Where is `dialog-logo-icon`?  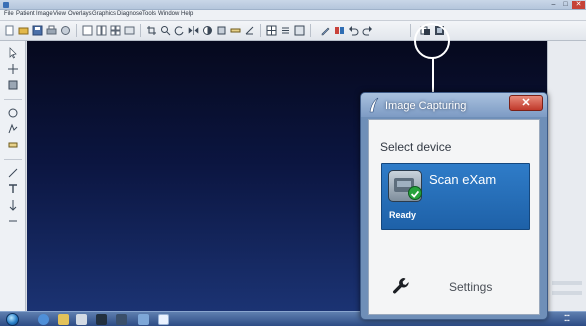 dialog-logo-icon is located at coordinates (373, 105).